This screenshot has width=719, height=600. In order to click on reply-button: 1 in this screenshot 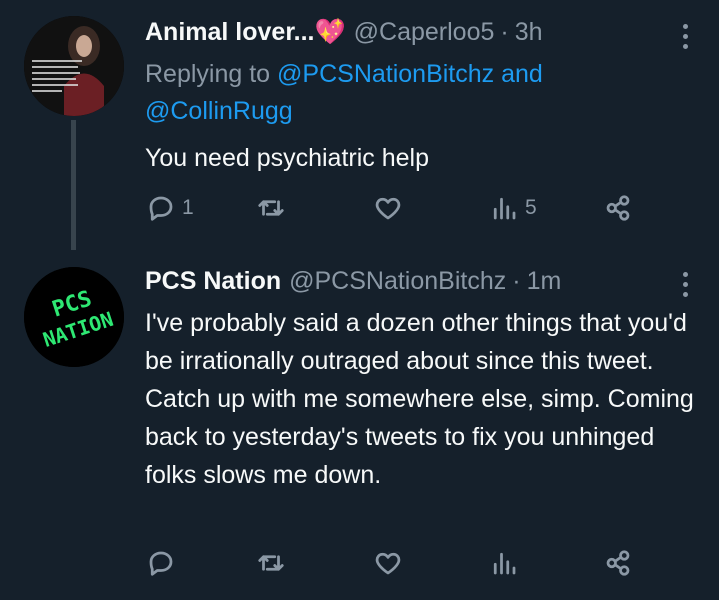, I will do `click(170, 208)`.